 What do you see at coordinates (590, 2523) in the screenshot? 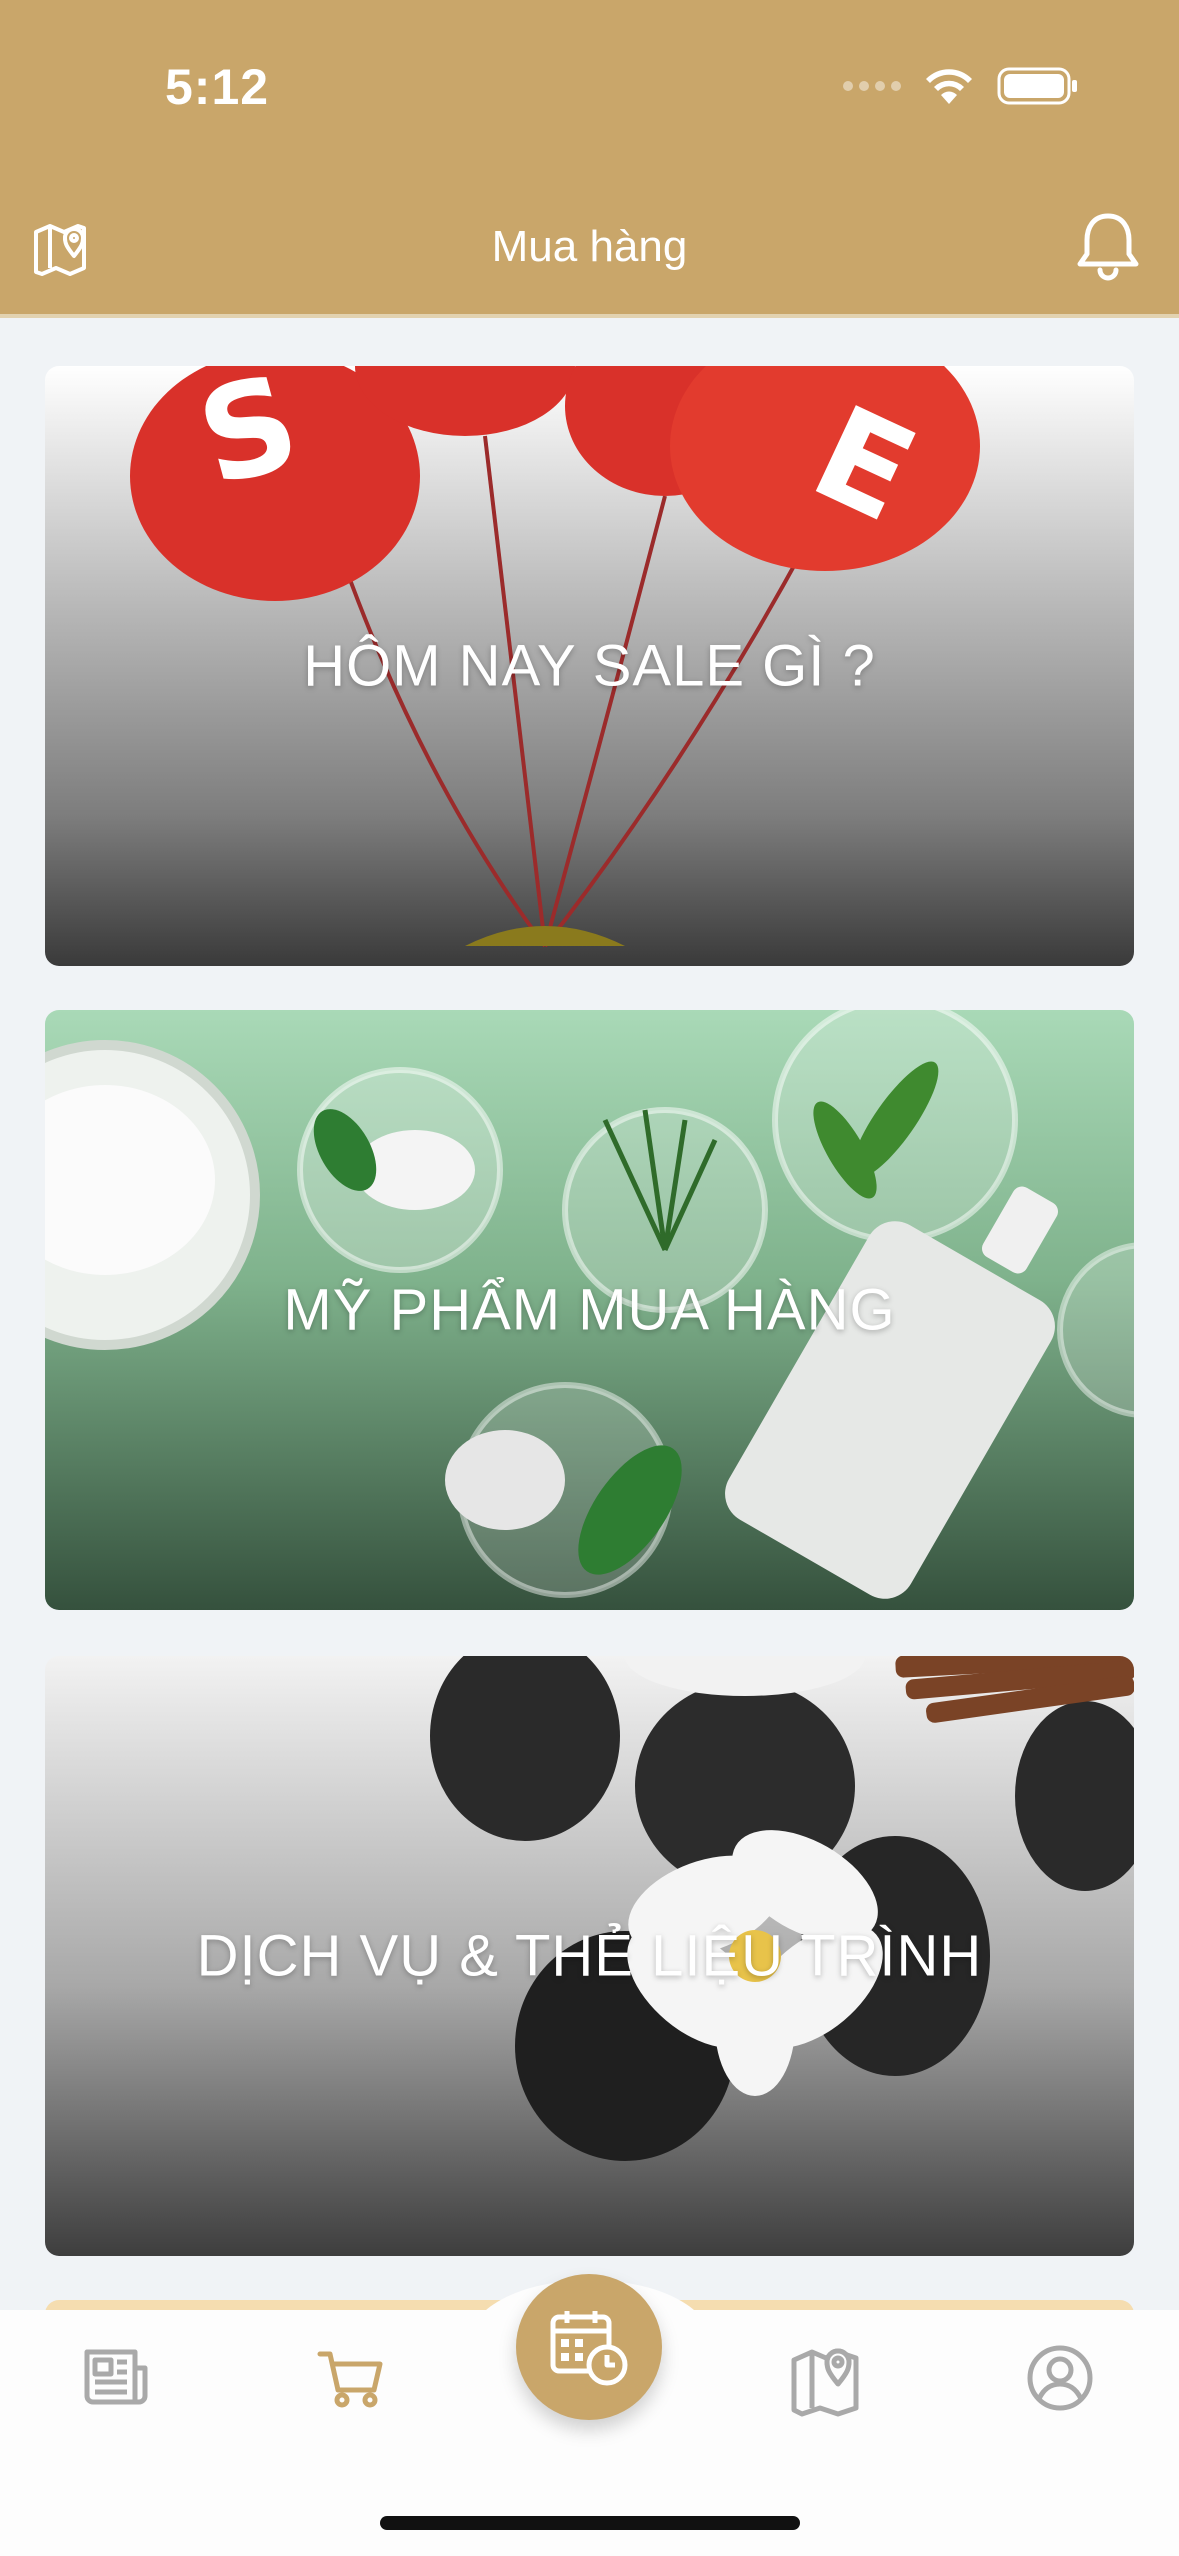
I see `home-indicator` at bounding box center [590, 2523].